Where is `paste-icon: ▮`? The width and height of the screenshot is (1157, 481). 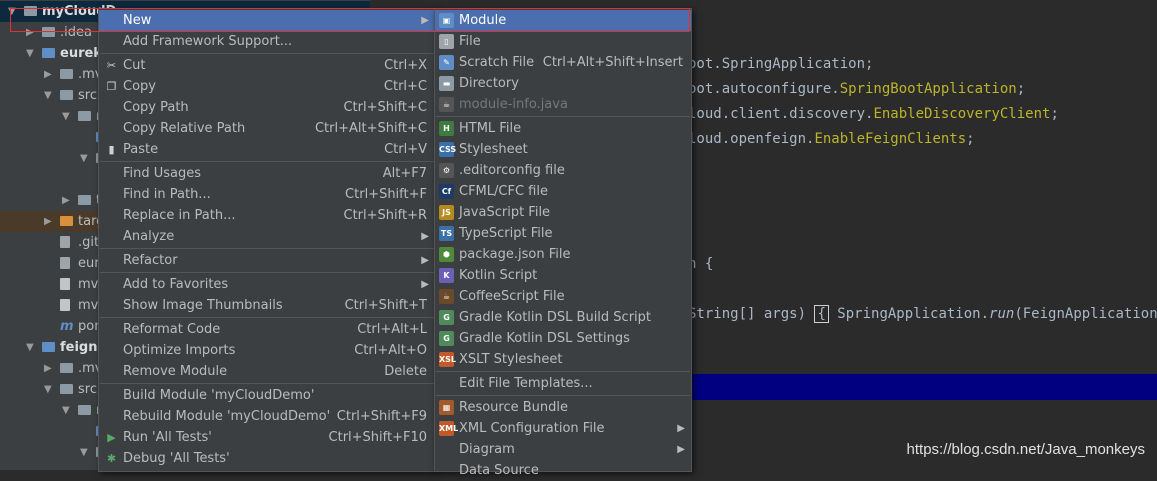
paste-icon: ▮ is located at coordinates (111, 149).